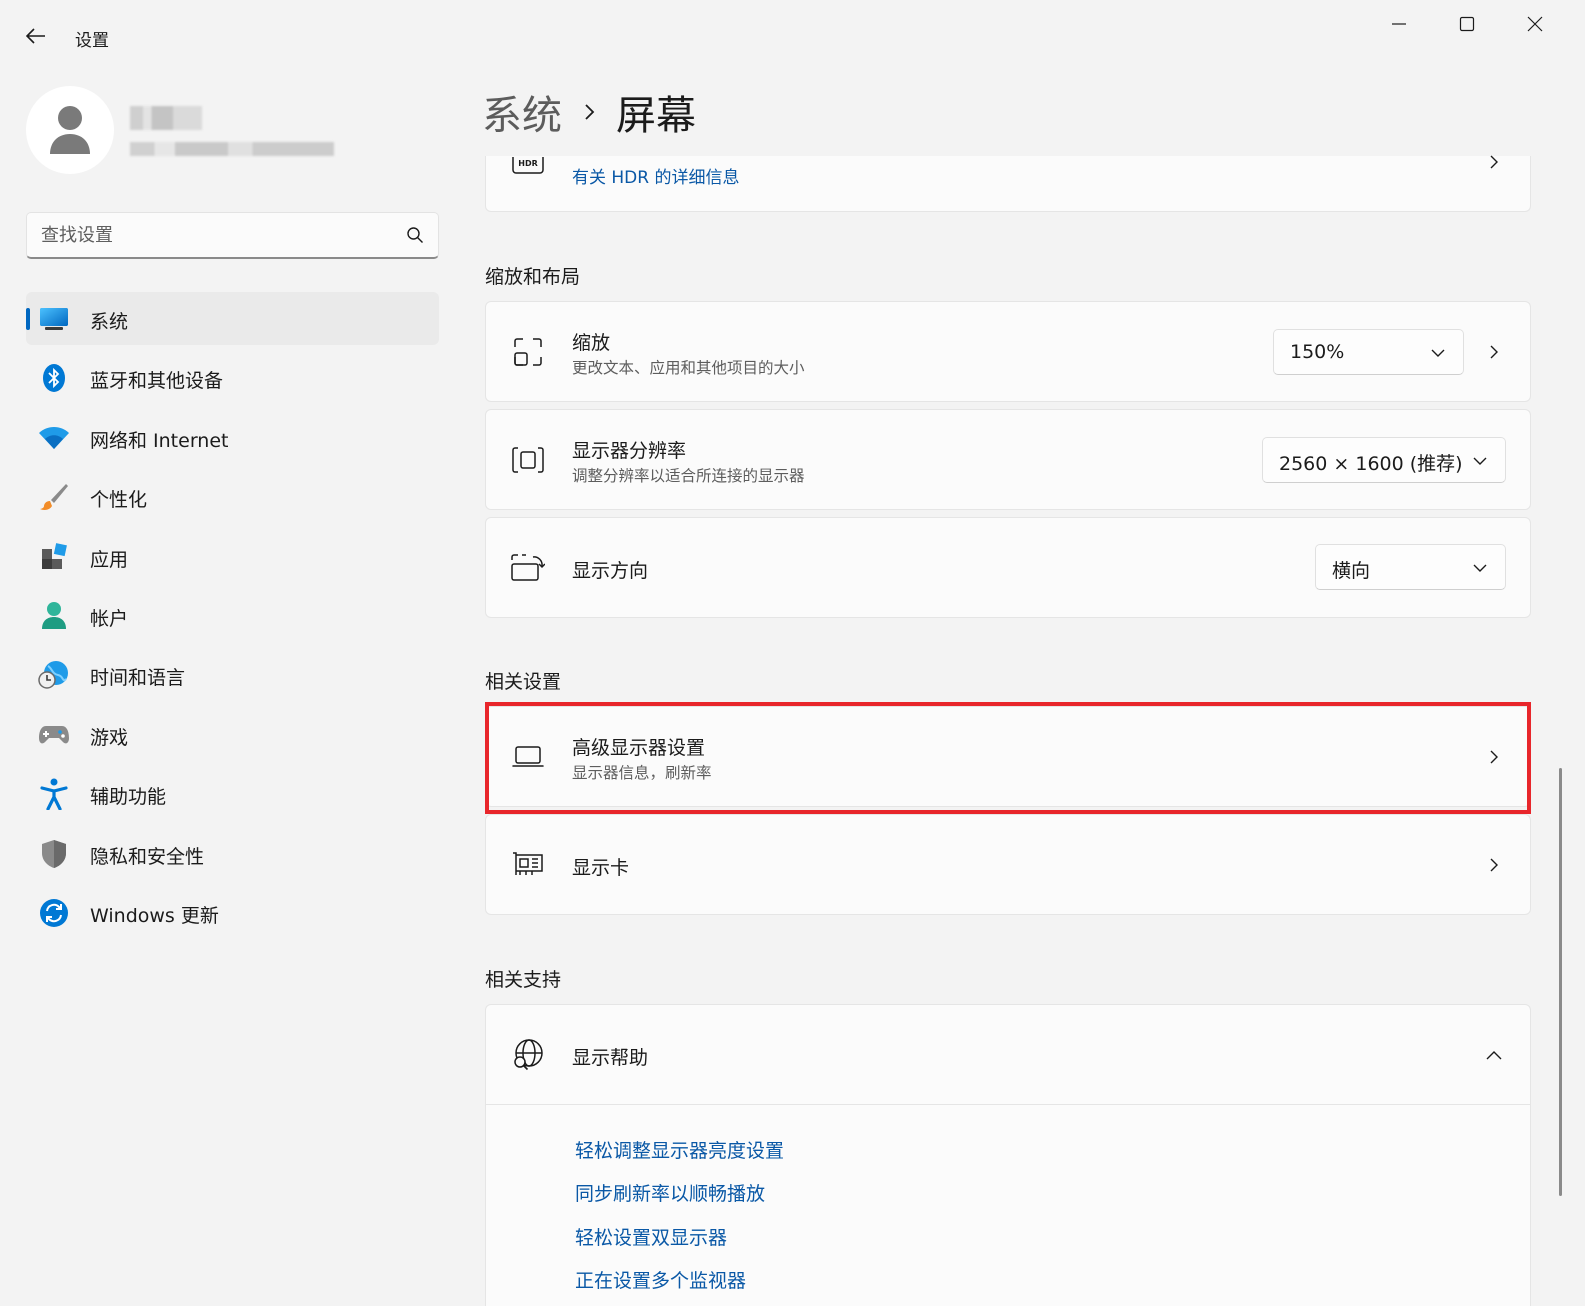  What do you see at coordinates (138, 678) in the screenshot?
I see `sidebar-item-label: 时间和语言` at bounding box center [138, 678].